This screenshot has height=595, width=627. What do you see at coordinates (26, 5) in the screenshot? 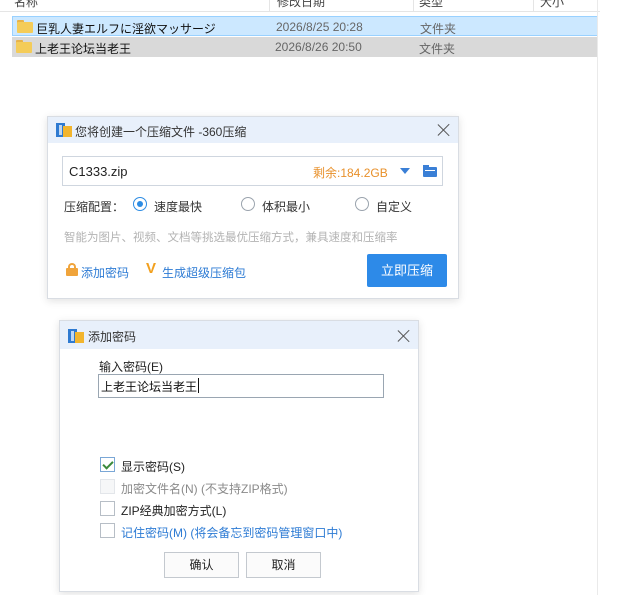
I see `column-name-header: 名称` at bounding box center [26, 5].